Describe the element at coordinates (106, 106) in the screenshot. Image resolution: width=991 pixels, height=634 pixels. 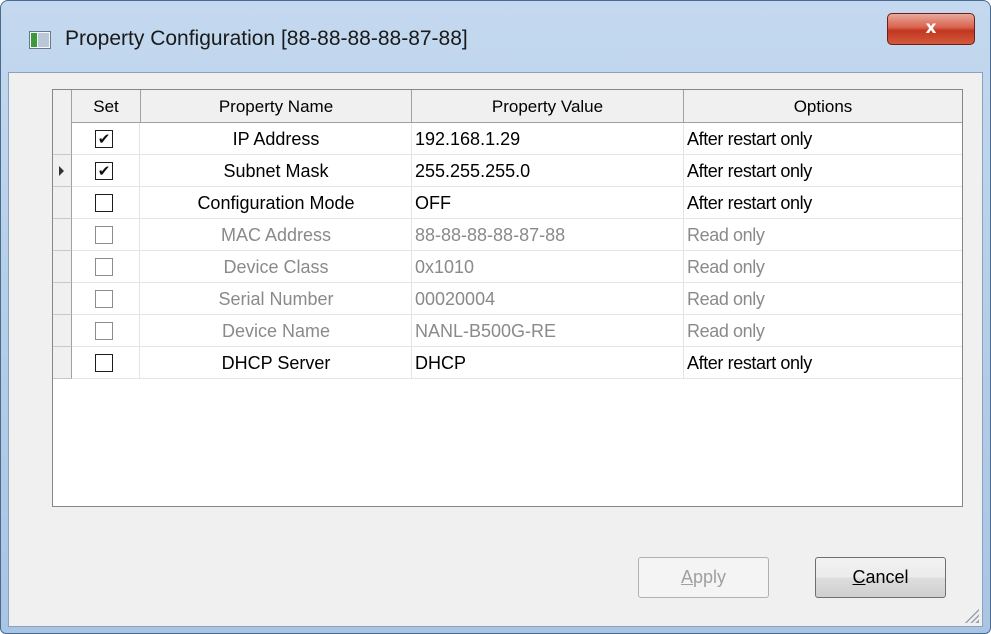
I see `column-header-set: Set` at that location.